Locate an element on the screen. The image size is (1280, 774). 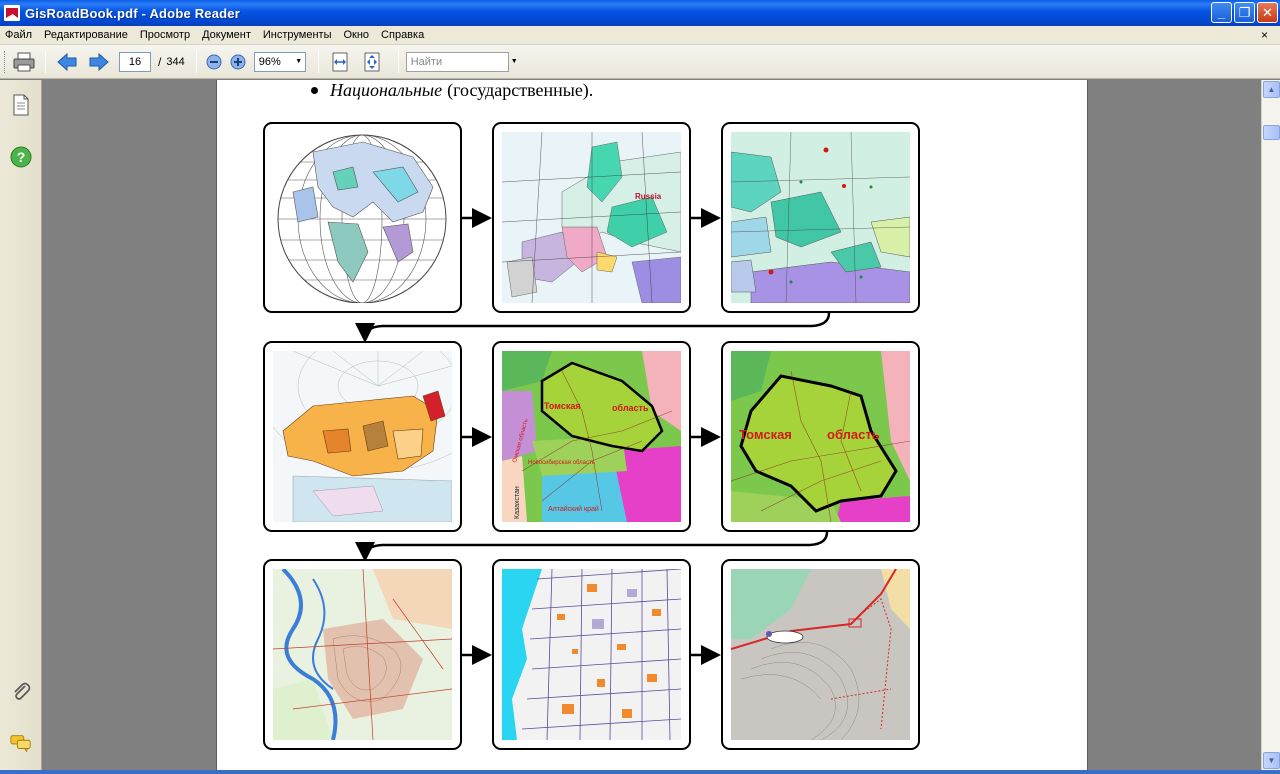
scroll-up-button: ▲ is located at coordinates (1271, 89).